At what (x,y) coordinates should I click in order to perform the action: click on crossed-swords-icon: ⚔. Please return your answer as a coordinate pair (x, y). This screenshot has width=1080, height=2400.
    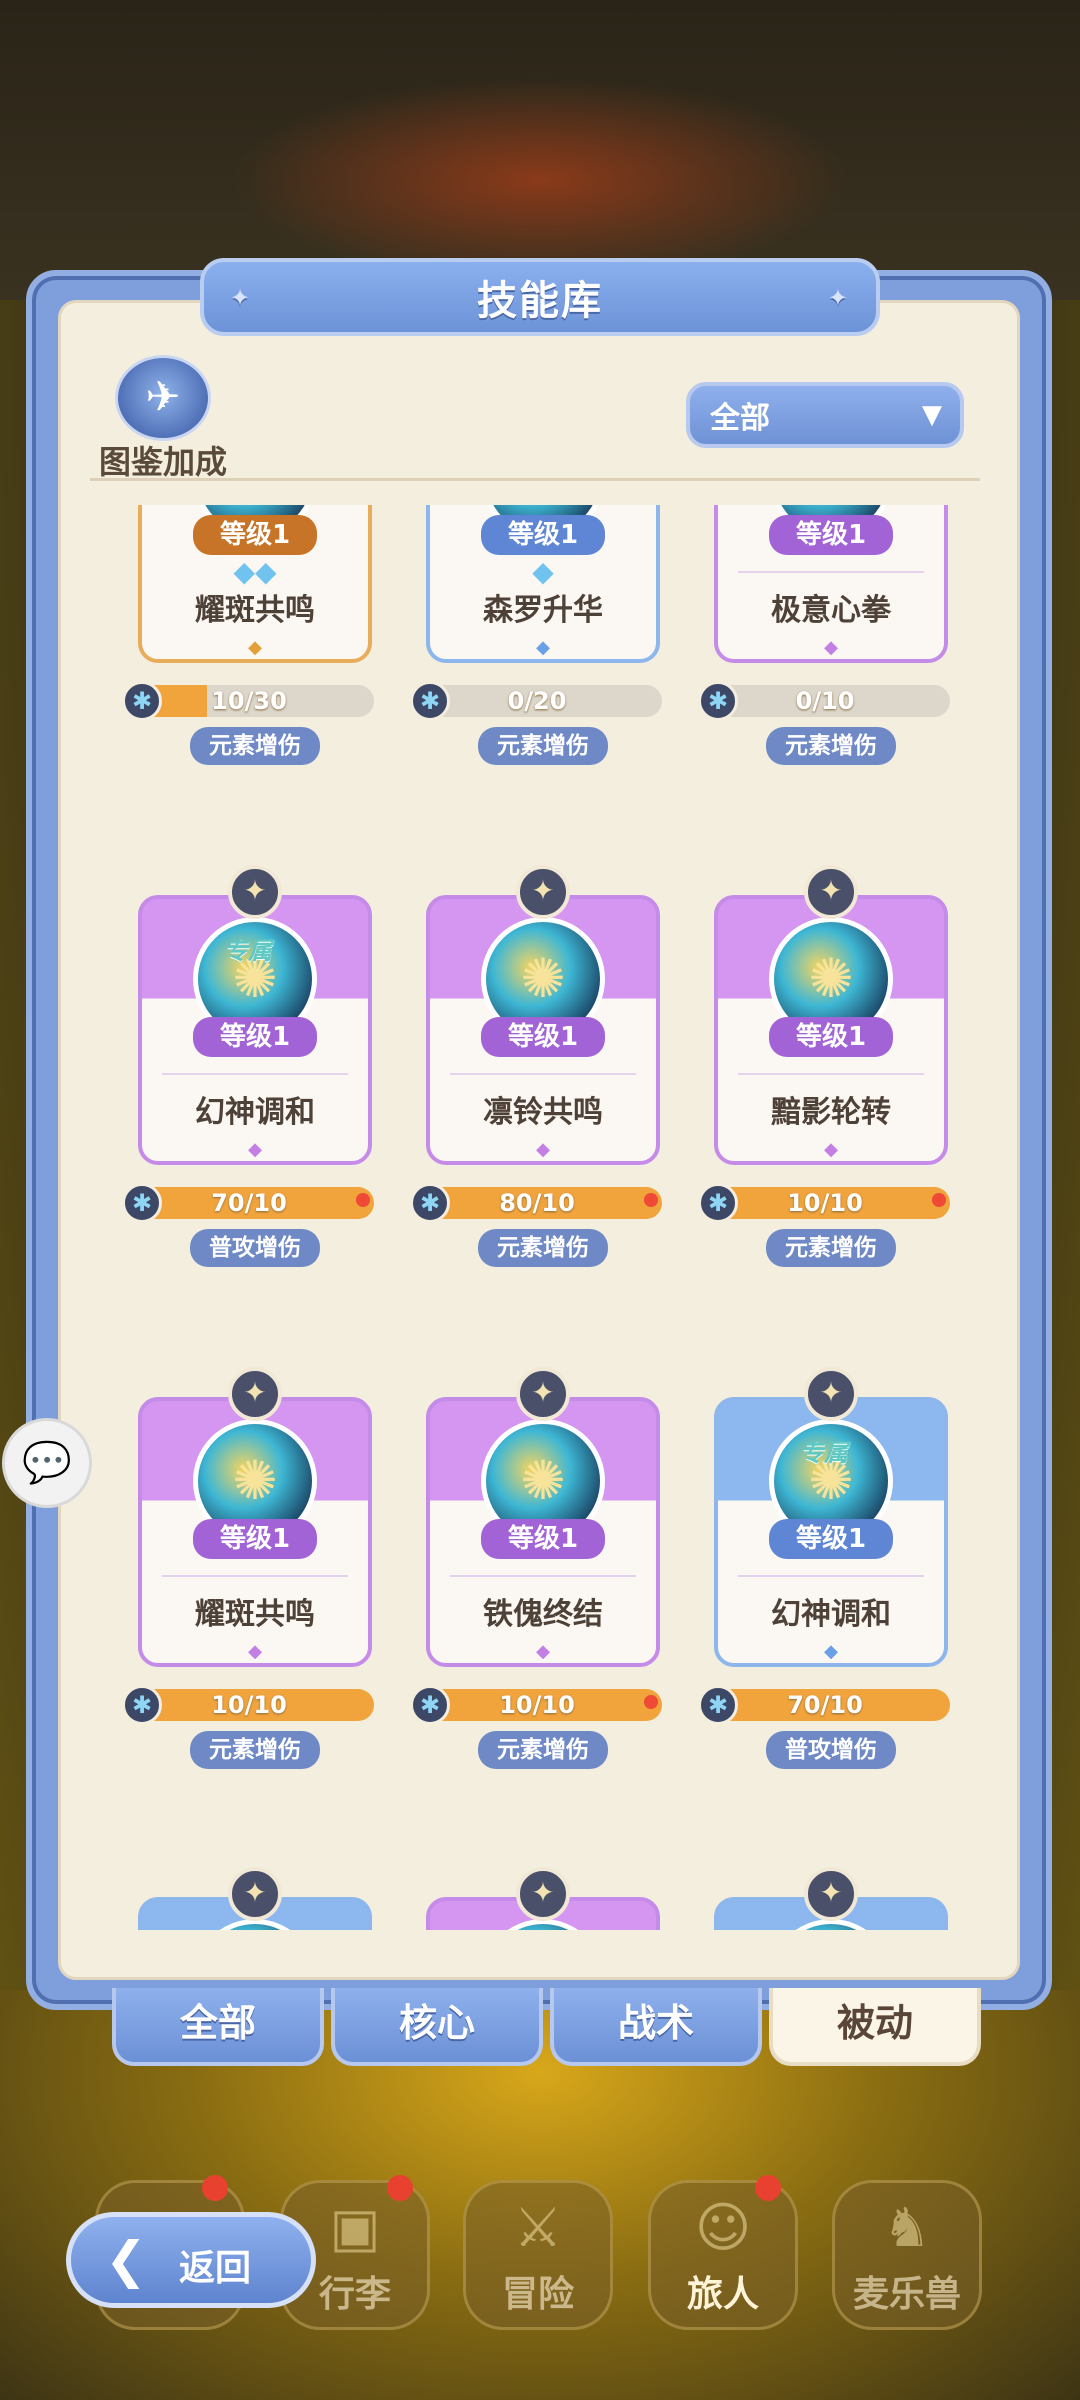
    Looking at the image, I should click on (538, 2227).